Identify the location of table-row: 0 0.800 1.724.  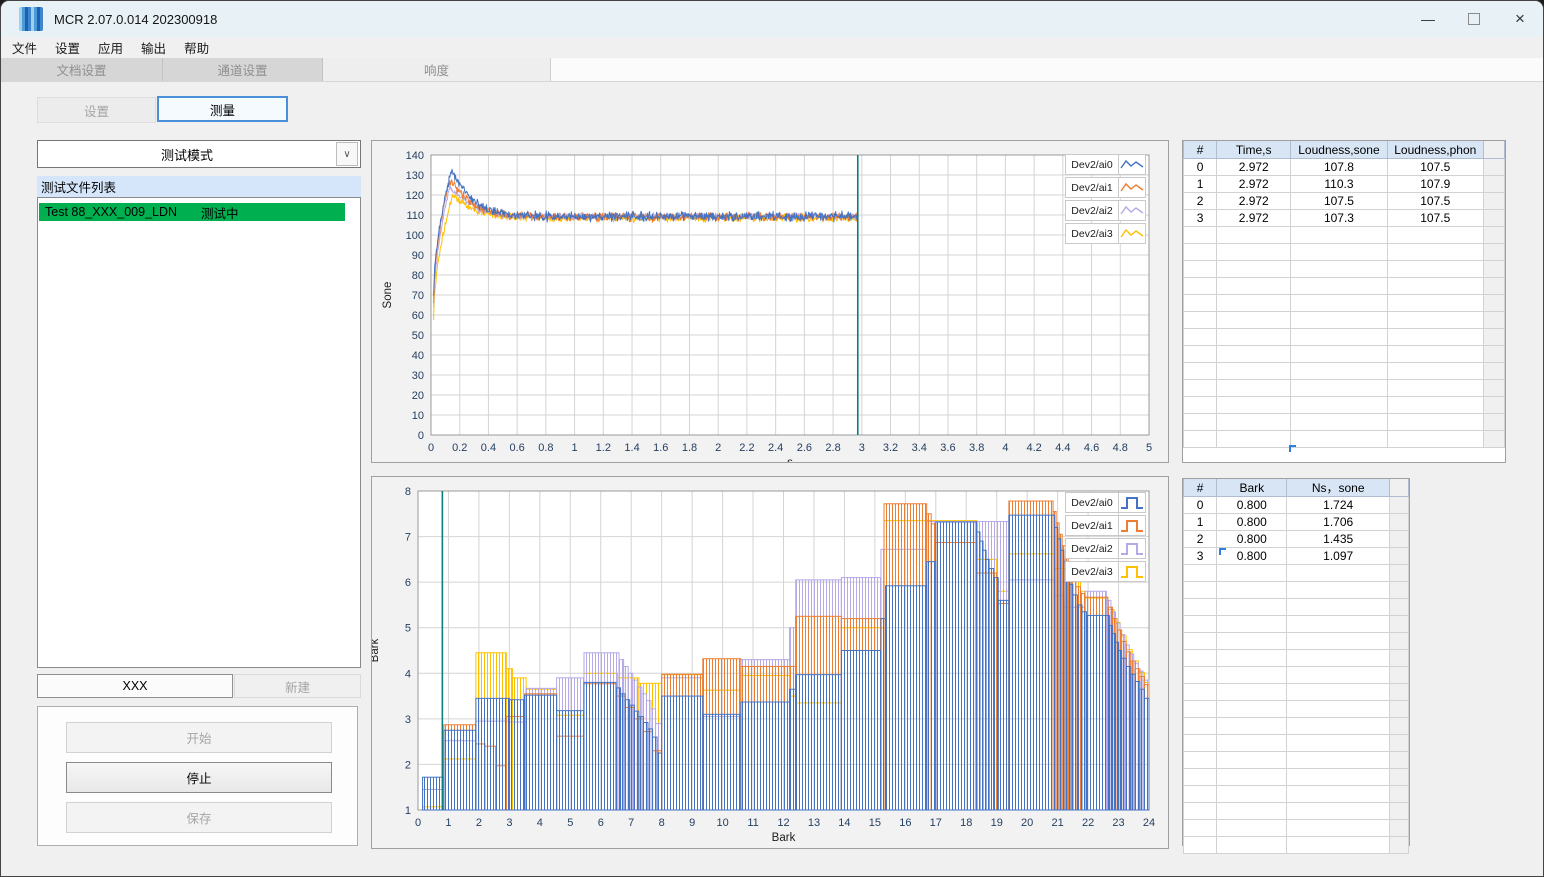
(1296, 505).